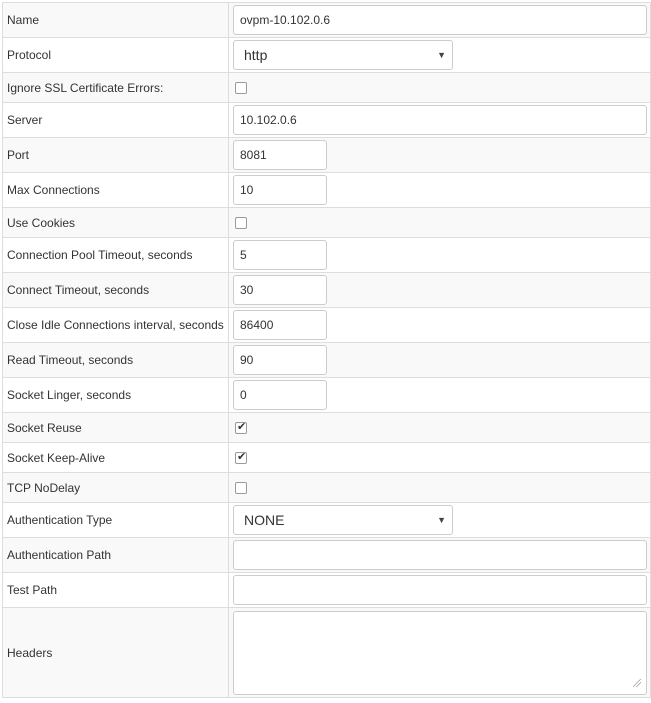 This screenshot has height=703, width=651. Describe the element at coordinates (115, 255) in the screenshot. I see `pool-timeout-label: Connection Pool Timeout, seconds` at that location.